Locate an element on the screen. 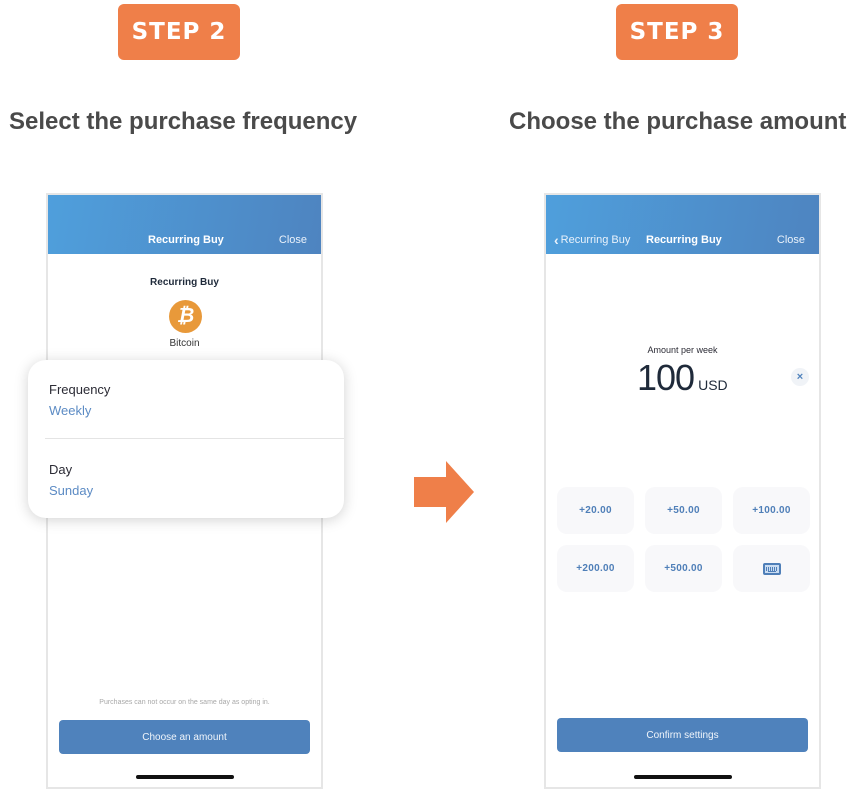 The width and height of the screenshot is (860, 800). step-3-badge: STEP 3 is located at coordinates (677, 32).